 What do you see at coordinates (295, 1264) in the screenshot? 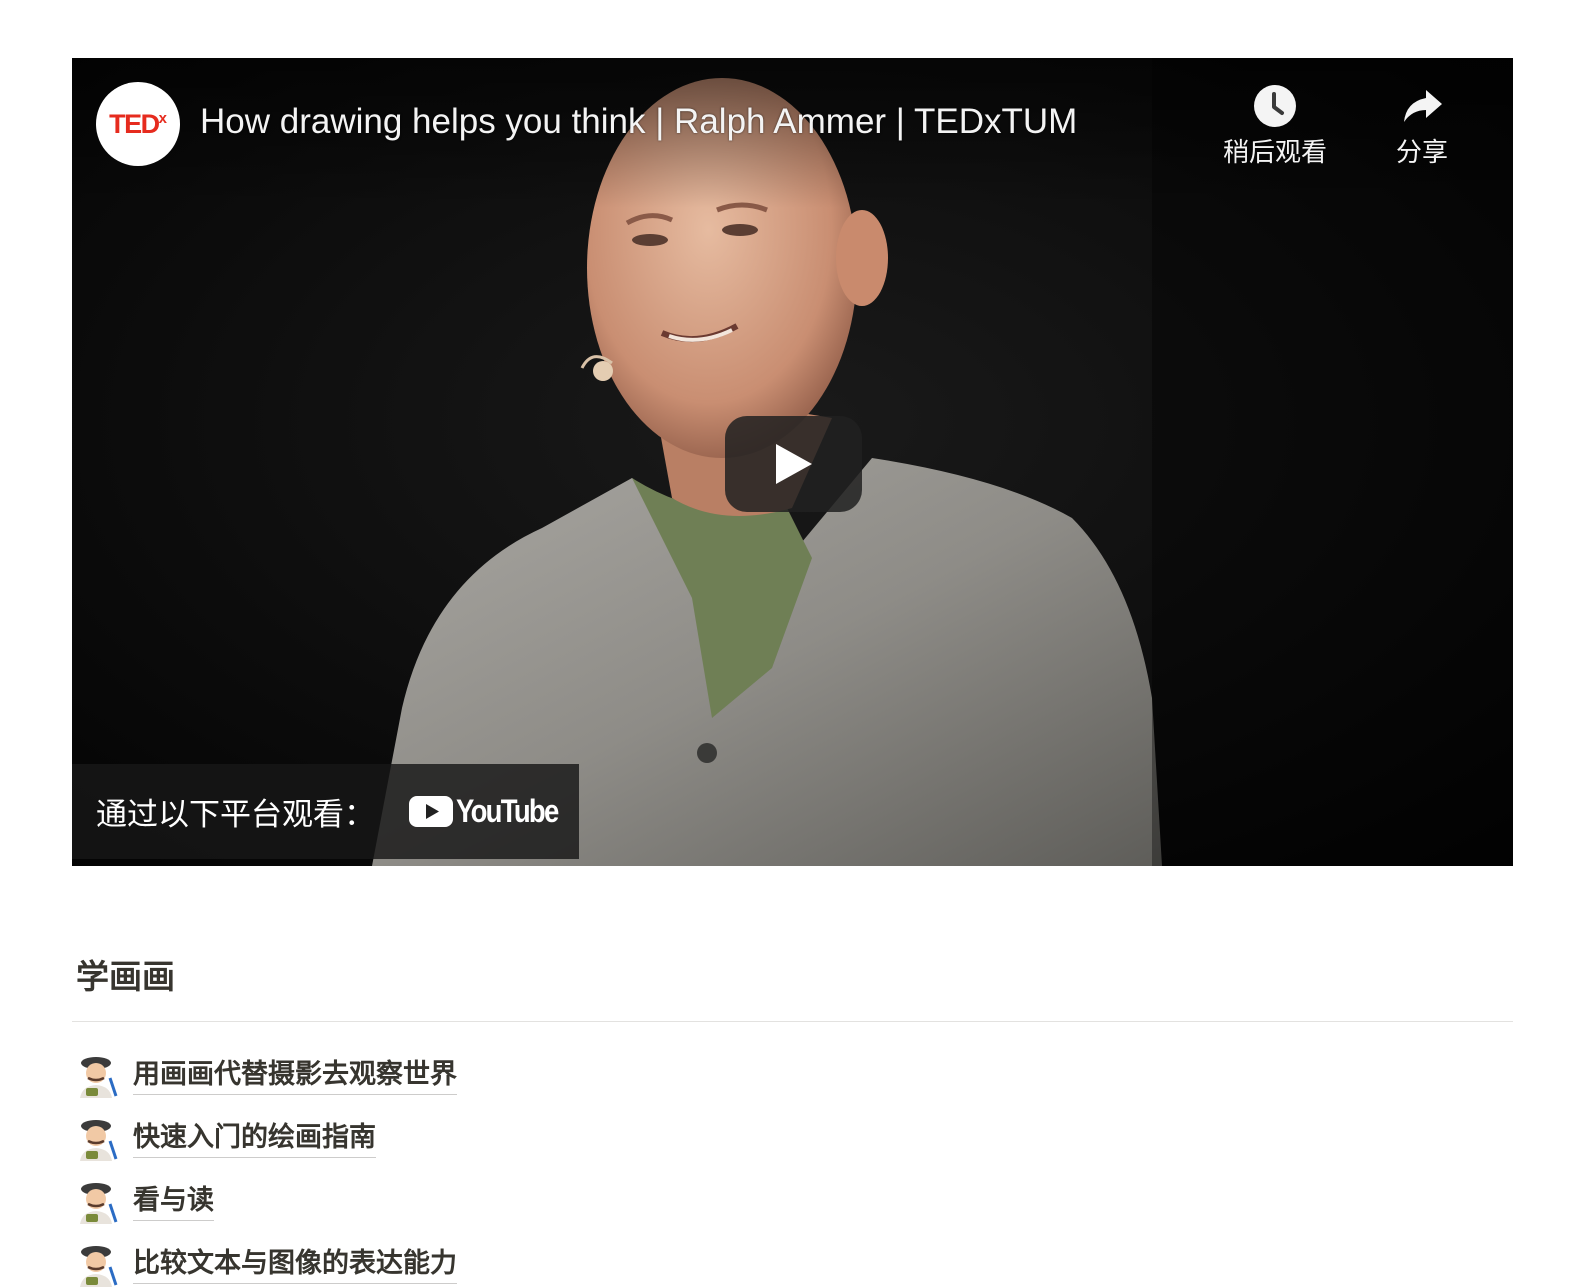
I see `page-link-title: 比较文本与图像的表达能力` at bounding box center [295, 1264].